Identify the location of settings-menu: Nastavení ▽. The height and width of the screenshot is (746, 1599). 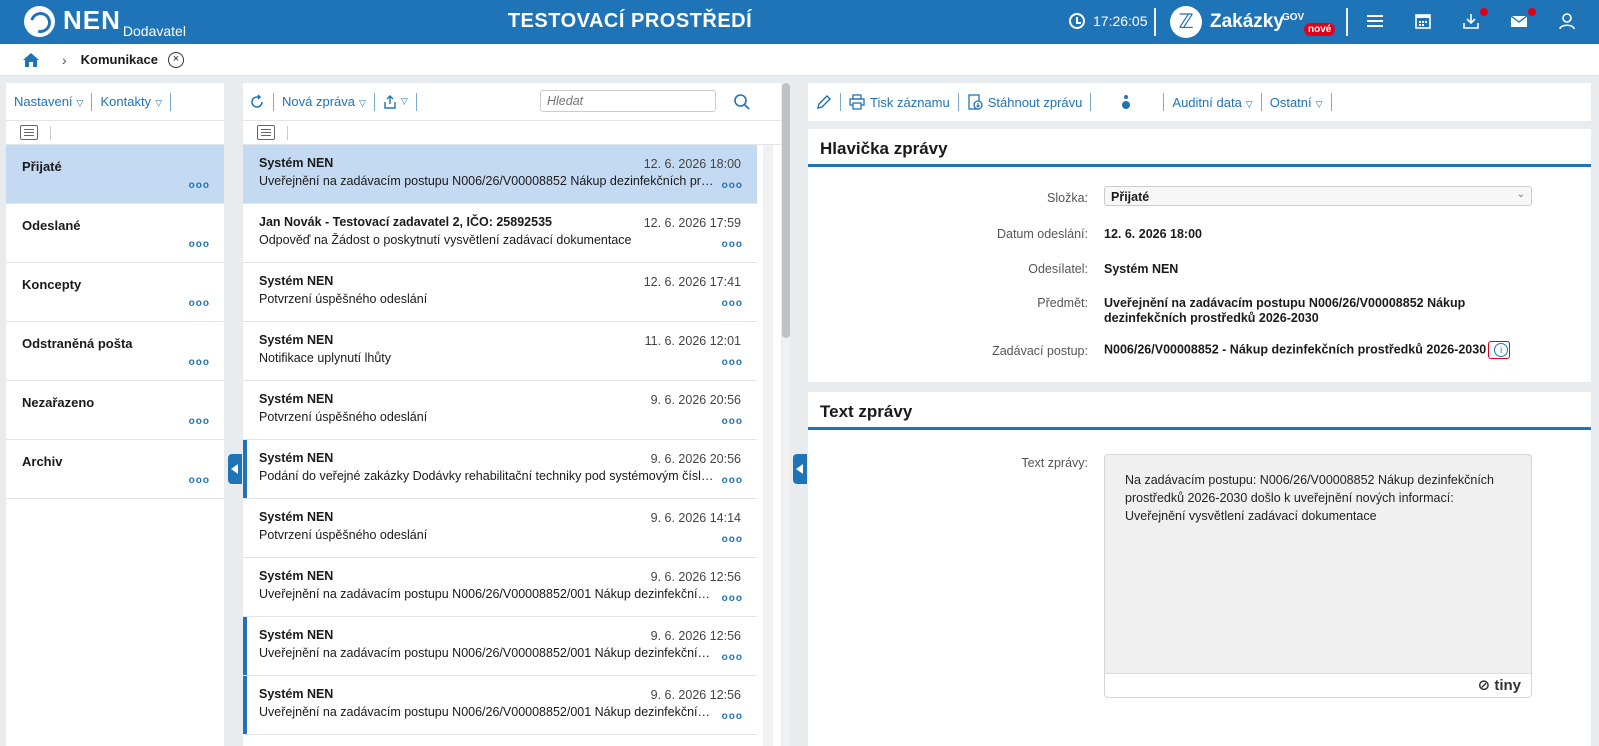
(48, 101).